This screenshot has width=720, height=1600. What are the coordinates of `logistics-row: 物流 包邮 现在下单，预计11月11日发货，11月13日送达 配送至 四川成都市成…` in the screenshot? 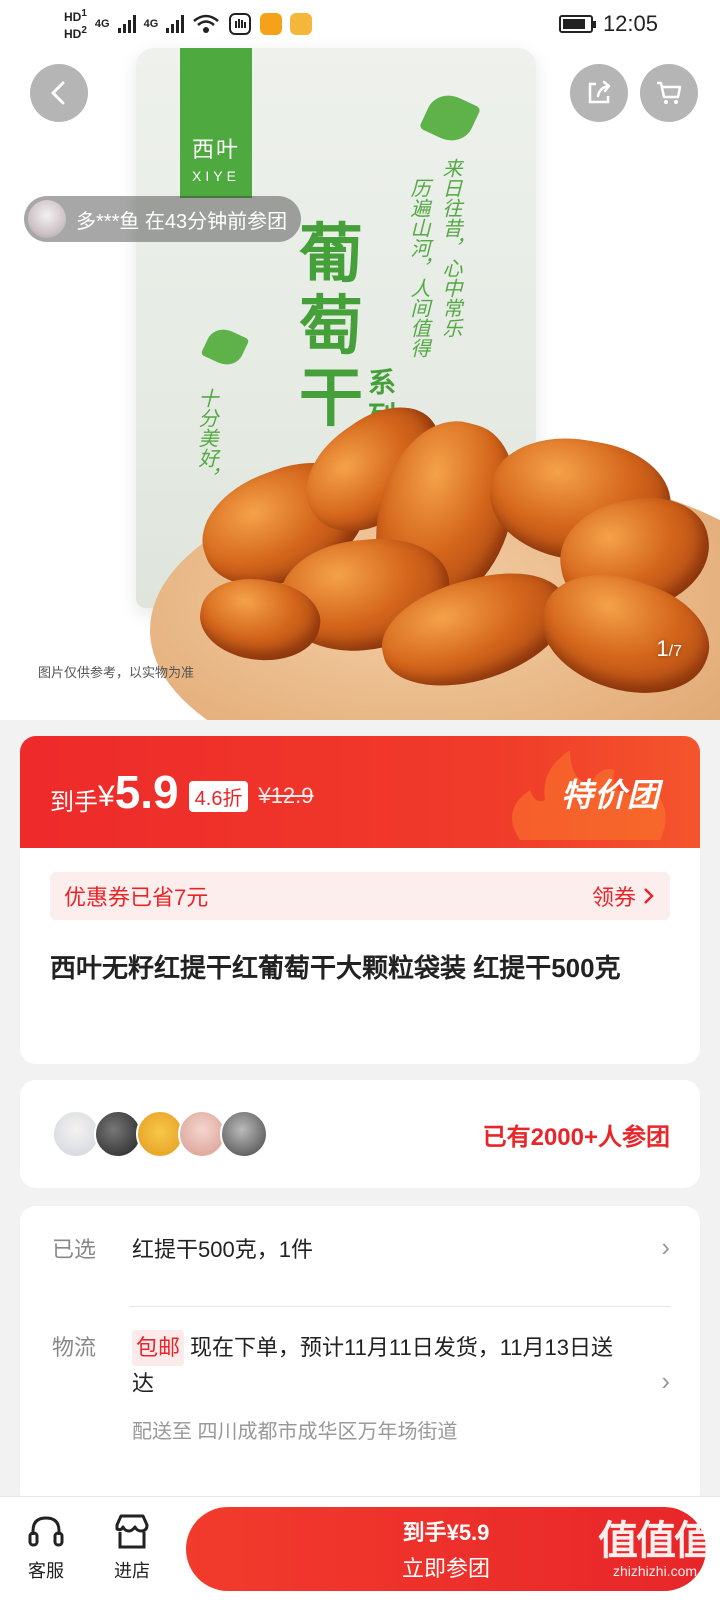 It's located at (361, 1390).